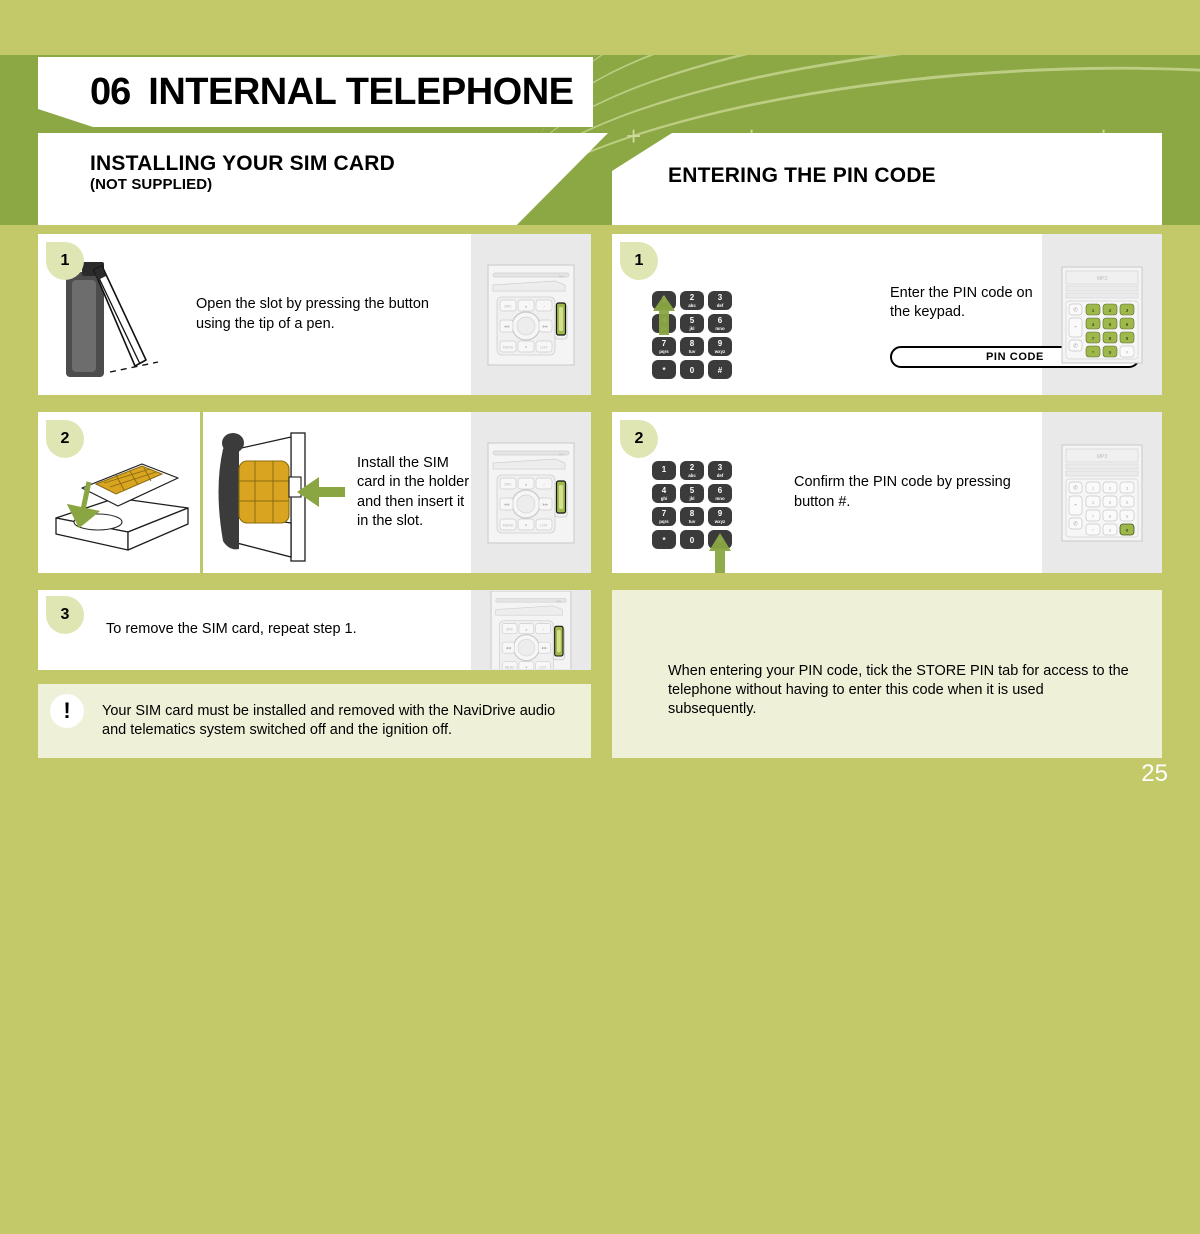 The image size is (1200, 1234). I want to click on left-step-3-text: To remove the SIM card, repeat step 1., so click(231, 629).